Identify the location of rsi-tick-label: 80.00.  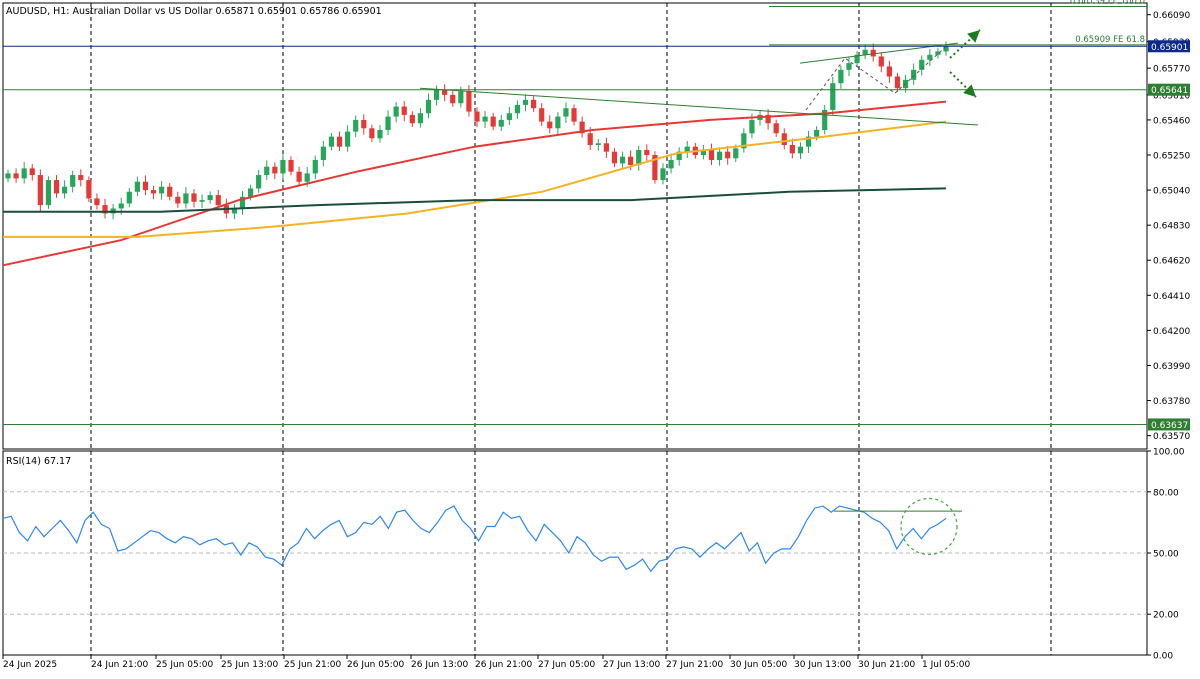
(1166, 493).